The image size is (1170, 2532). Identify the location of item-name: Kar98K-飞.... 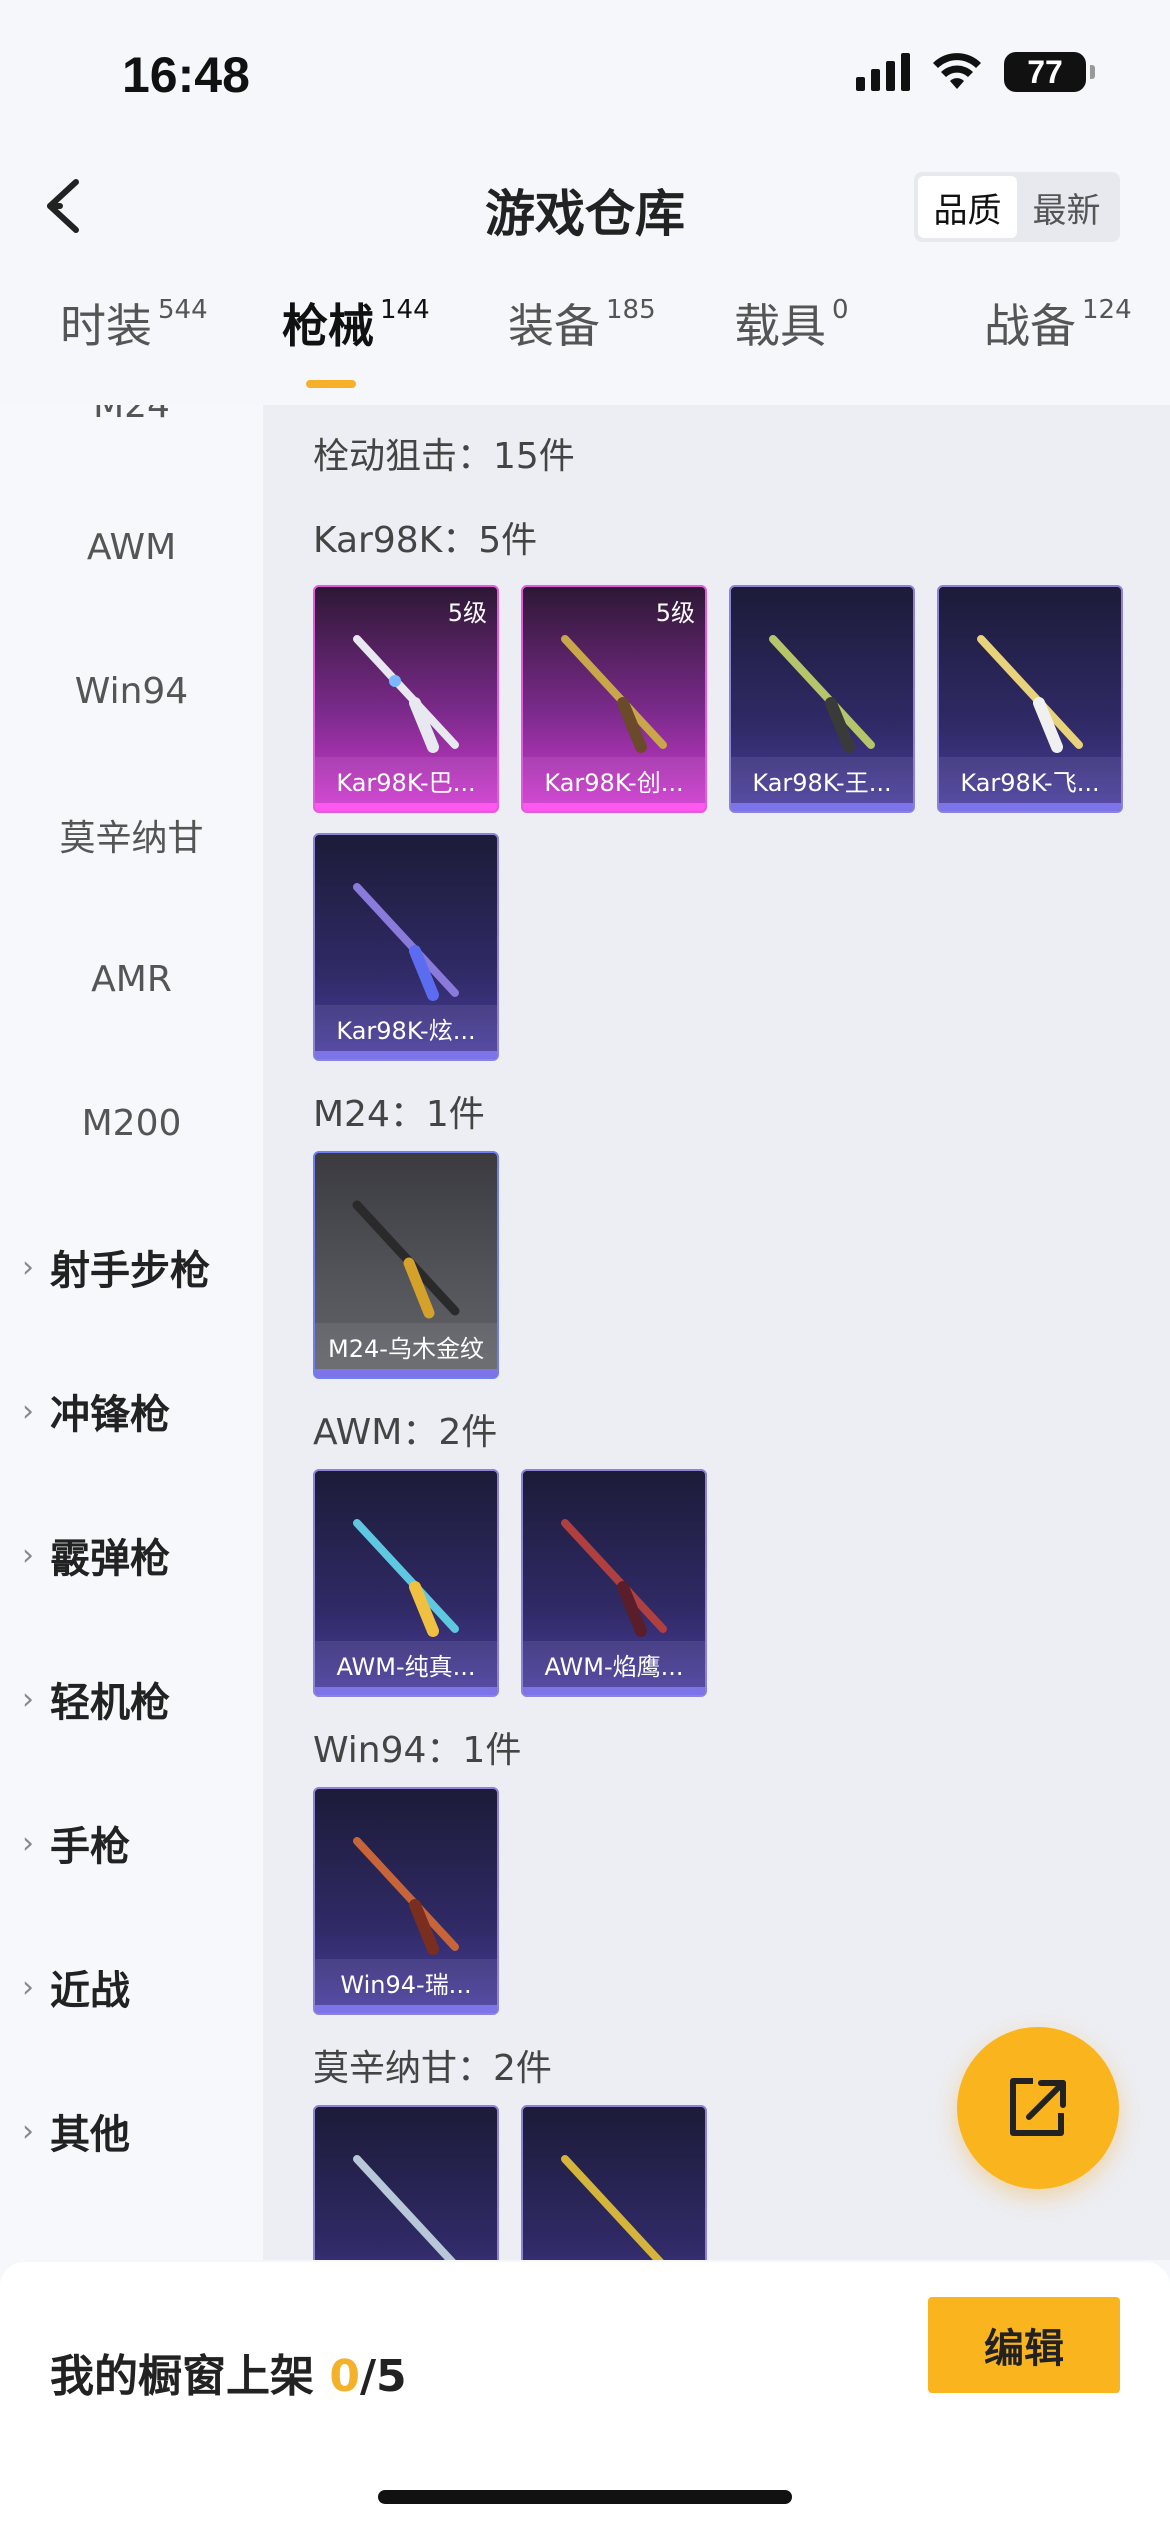
(1030, 780).